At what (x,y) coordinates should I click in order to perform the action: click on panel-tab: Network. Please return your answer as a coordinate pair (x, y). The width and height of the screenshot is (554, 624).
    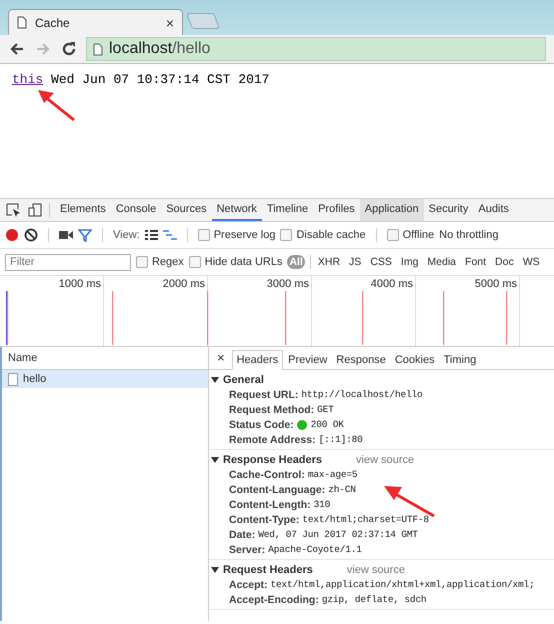
    Looking at the image, I should click on (237, 210).